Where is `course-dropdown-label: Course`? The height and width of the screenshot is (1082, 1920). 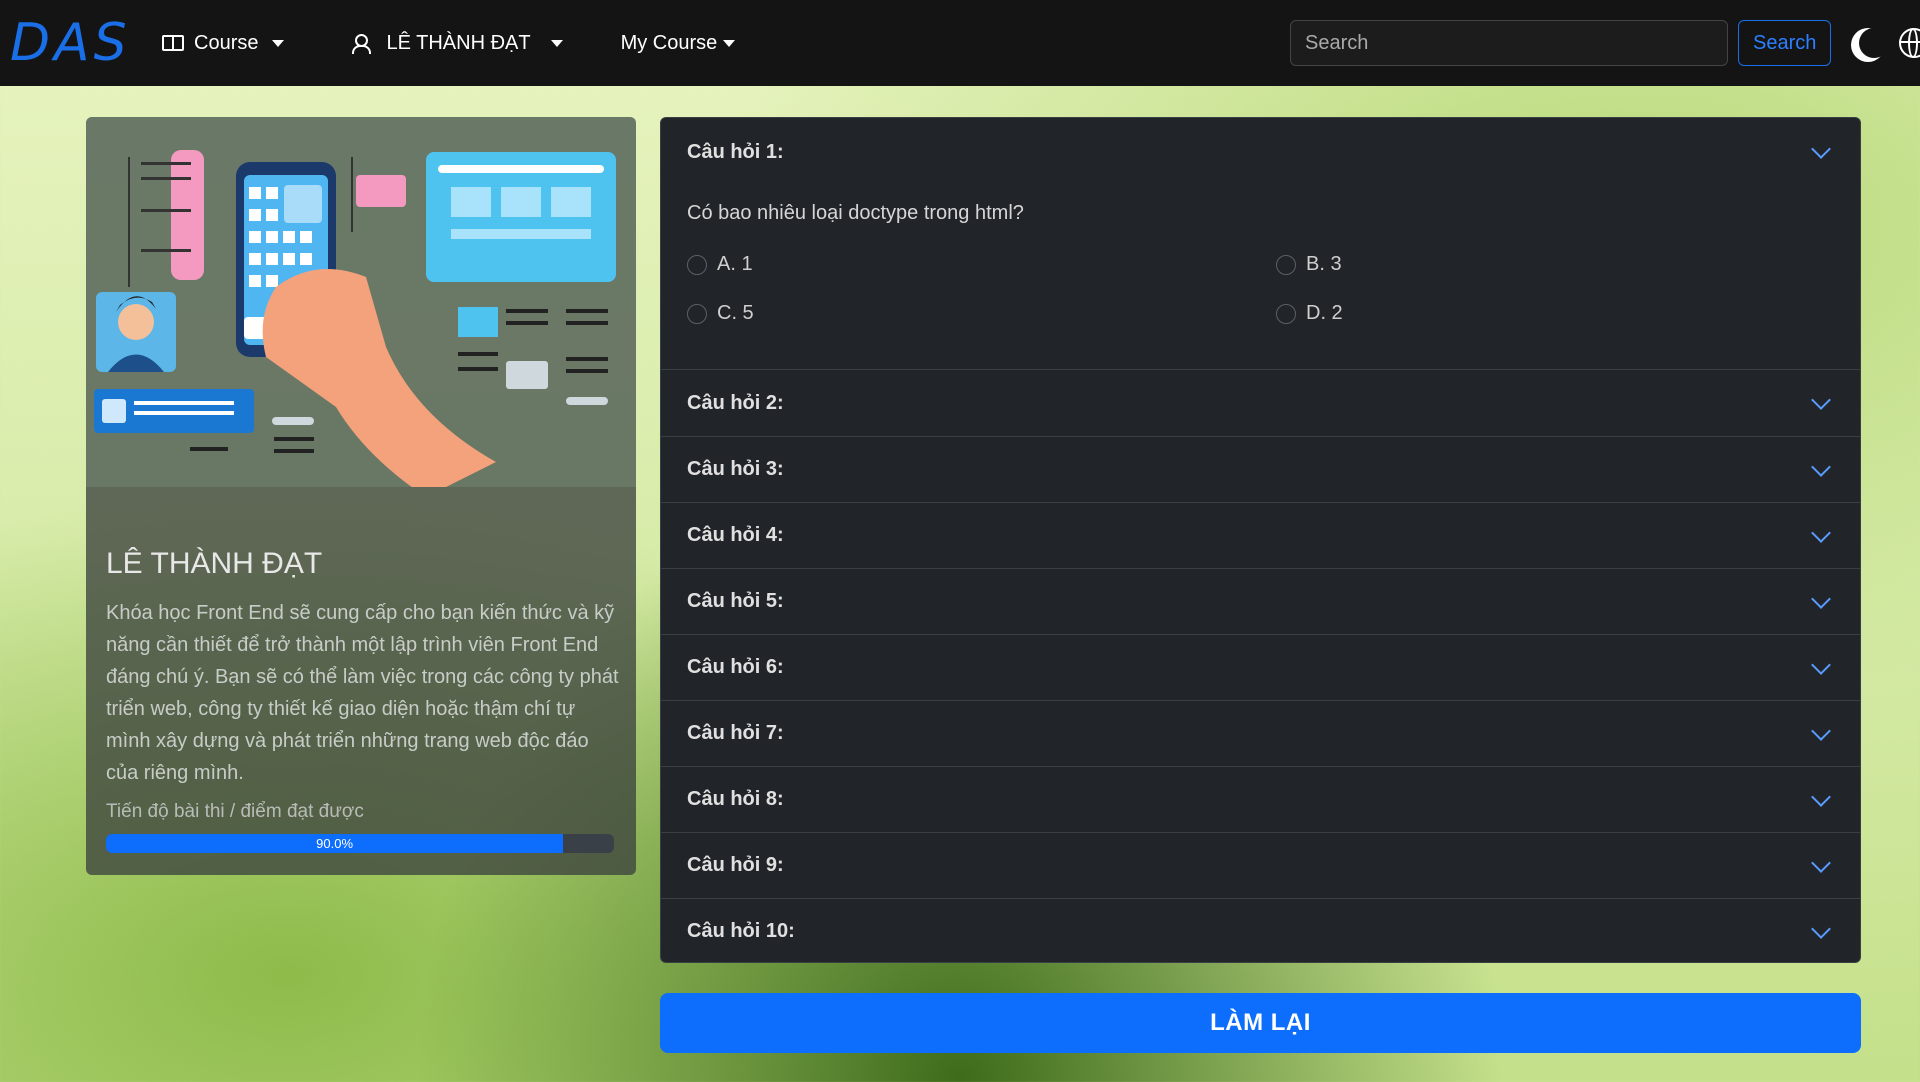
course-dropdown-label: Course is located at coordinates (226, 42).